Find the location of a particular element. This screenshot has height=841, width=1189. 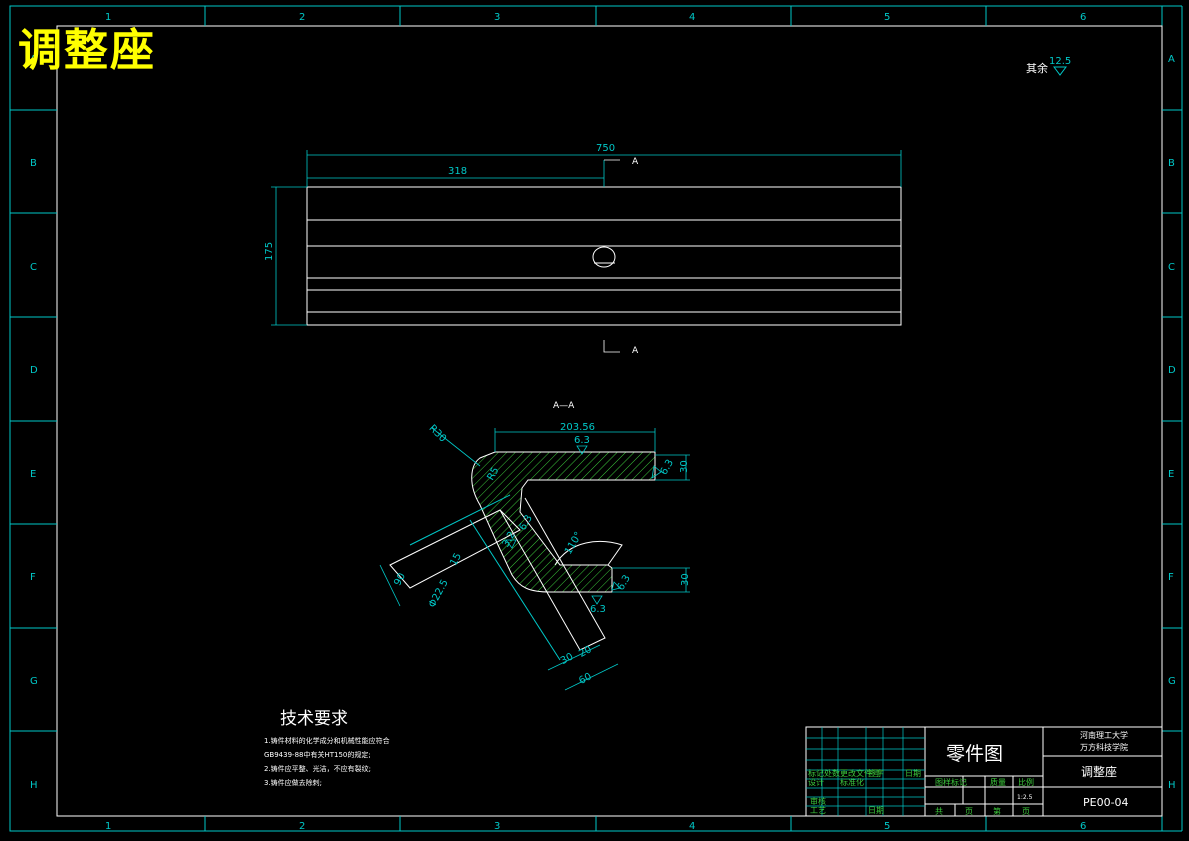

surface-note: 其余 12.5 is located at coordinates (1048, 66).